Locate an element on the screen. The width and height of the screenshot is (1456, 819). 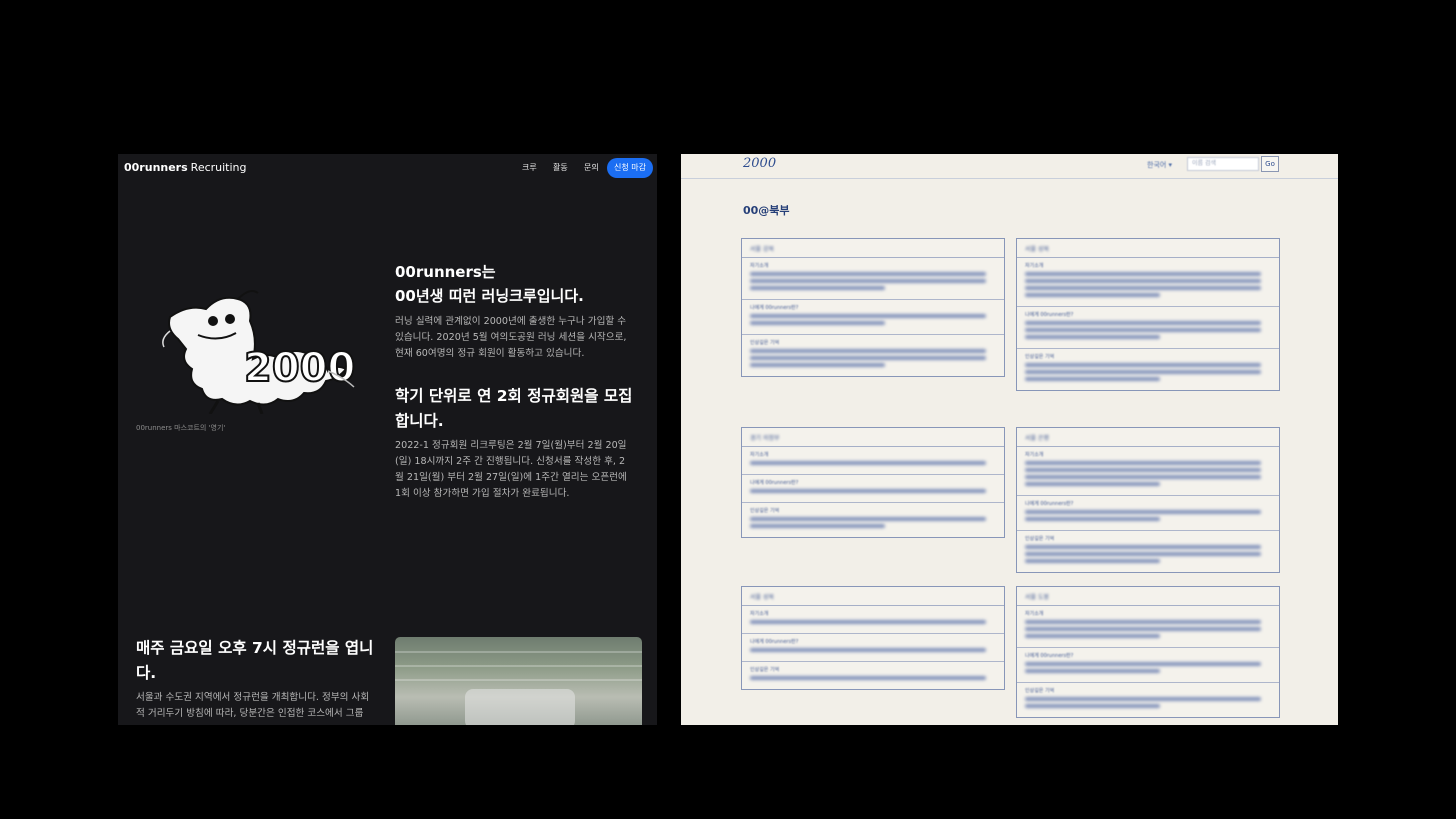
member-card-header: 서울 도봉 is located at coordinates (1148, 596).